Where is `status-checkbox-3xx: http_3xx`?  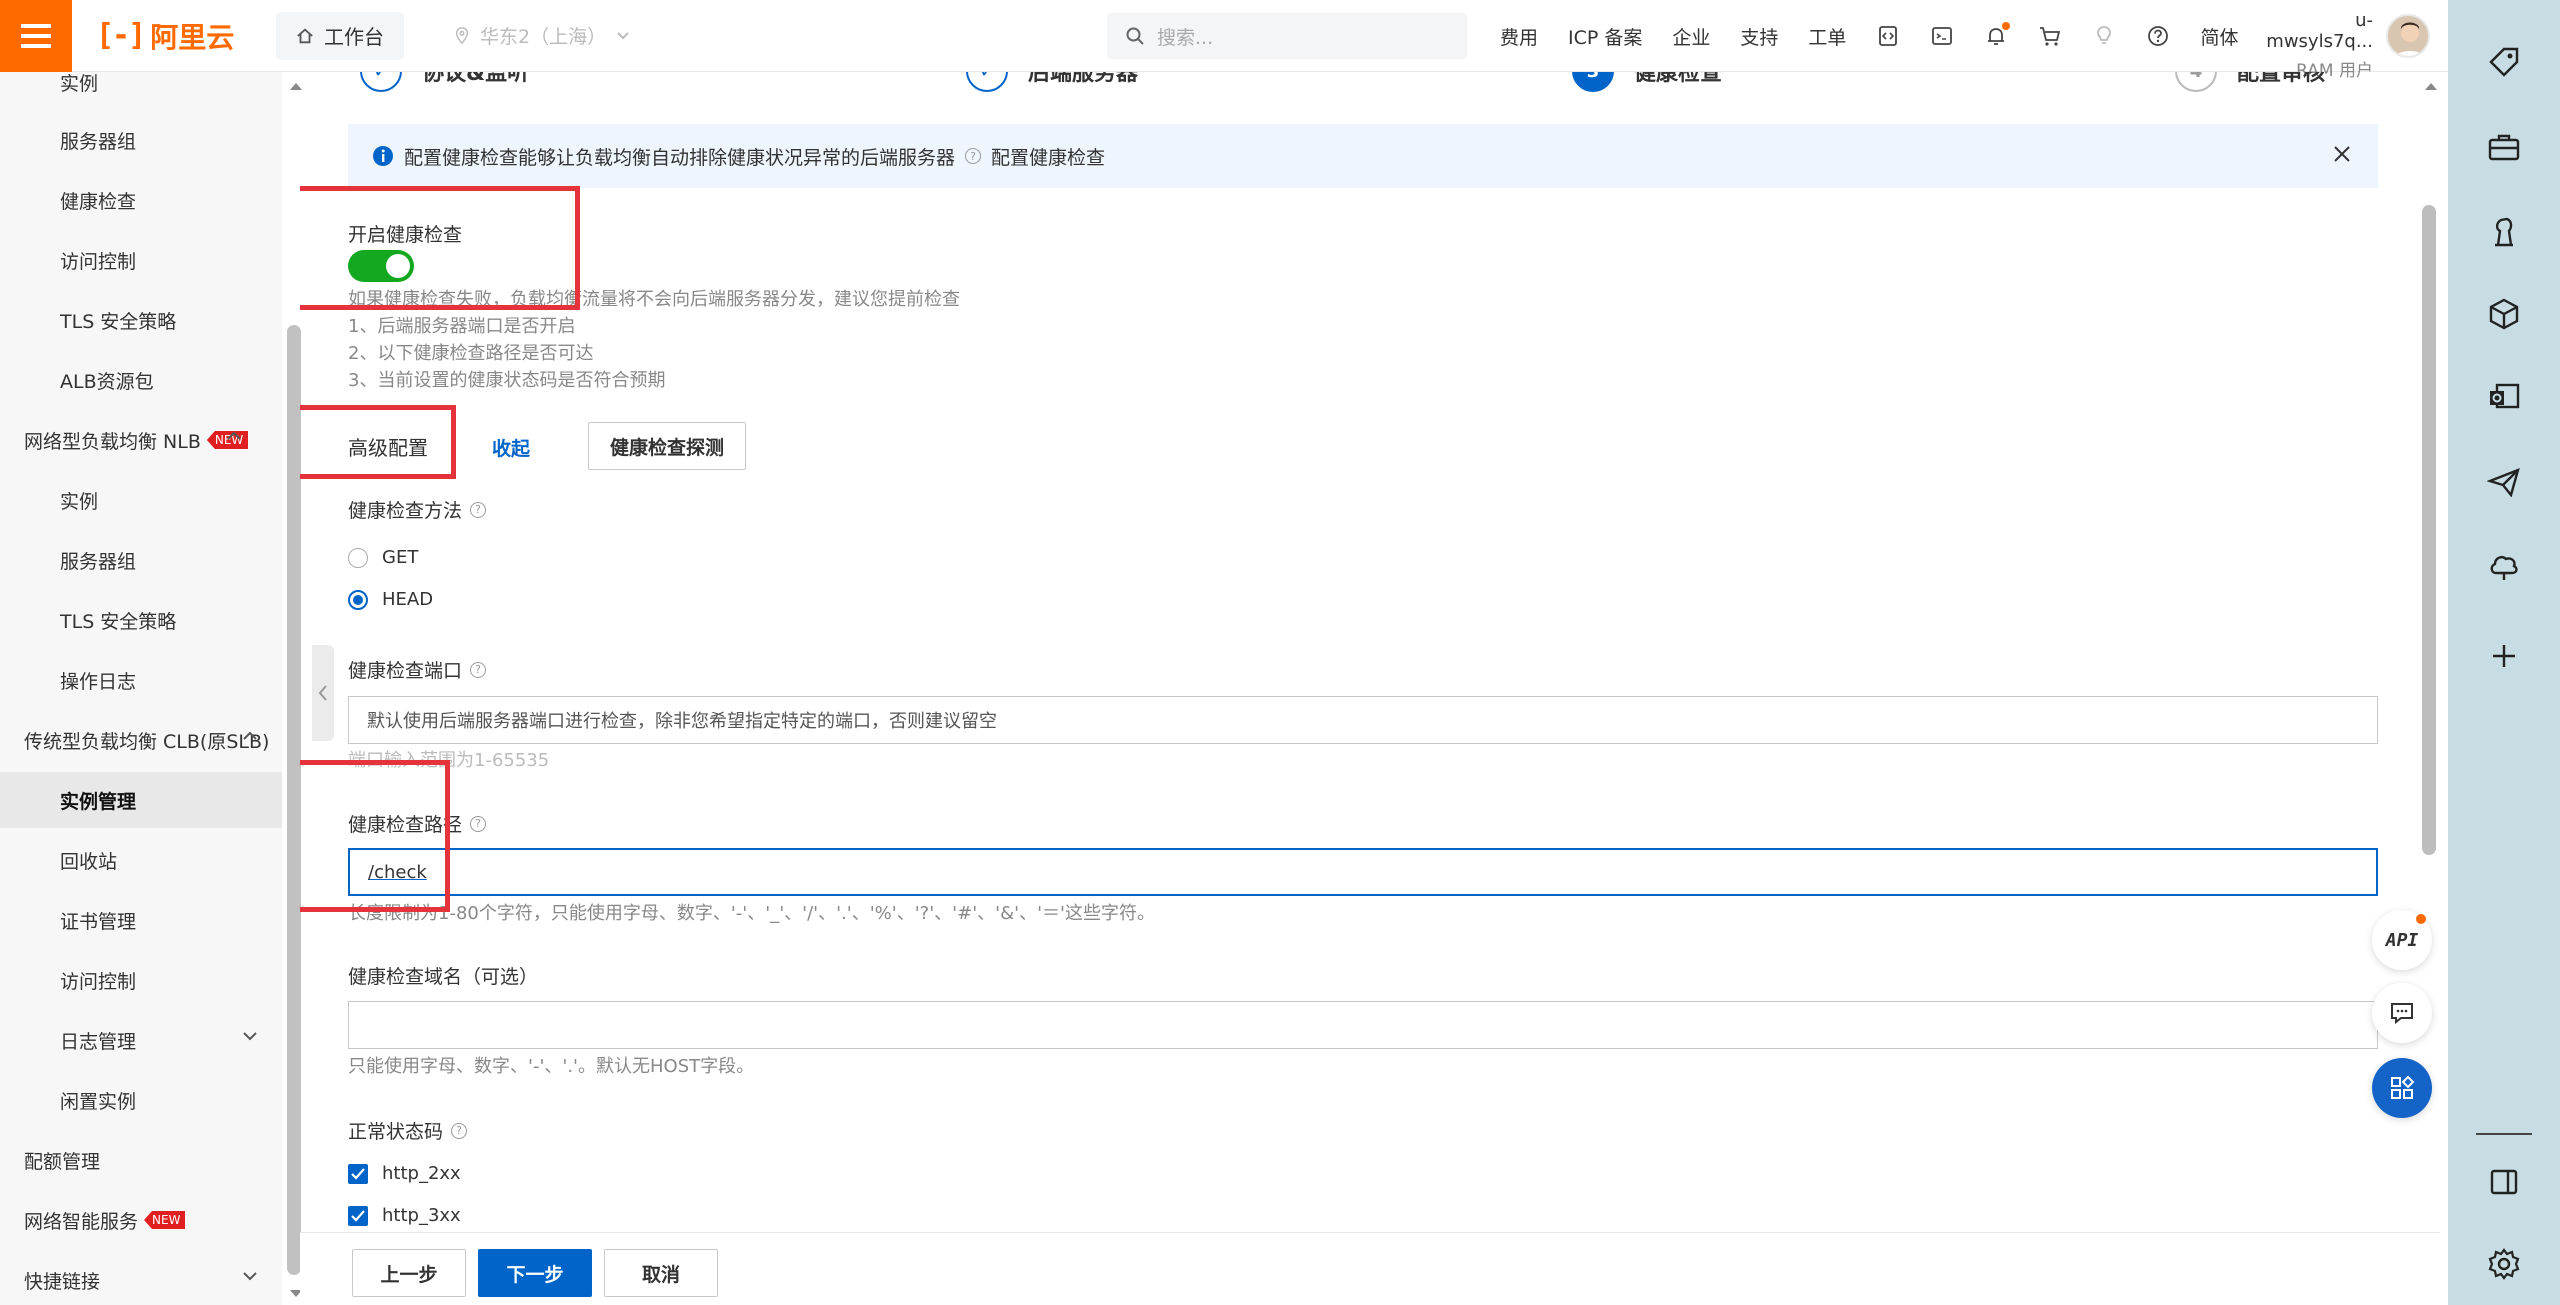 status-checkbox-3xx: http_3xx is located at coordinates (404, 1215).